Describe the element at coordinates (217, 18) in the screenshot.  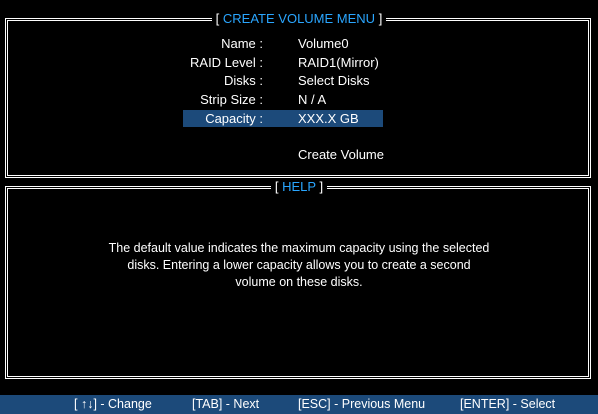
I see `menu-title-bracket-open: [` at that location.